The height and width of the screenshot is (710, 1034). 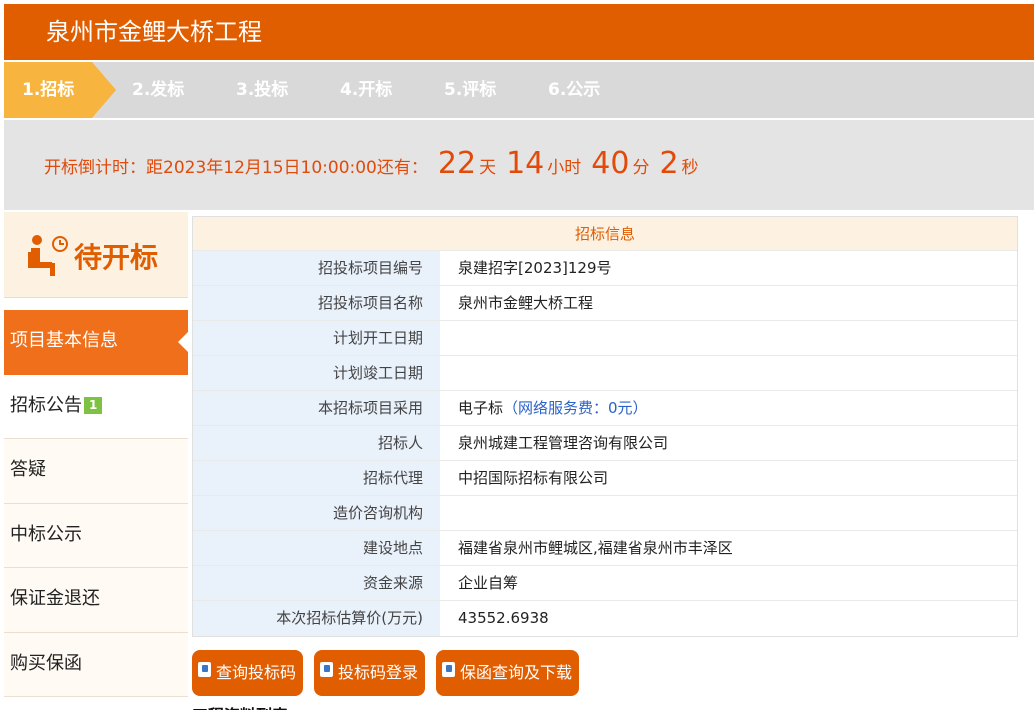 I want to click on guarantee-query-download-button: 保函查询及下载, so click(x=507, y=673).